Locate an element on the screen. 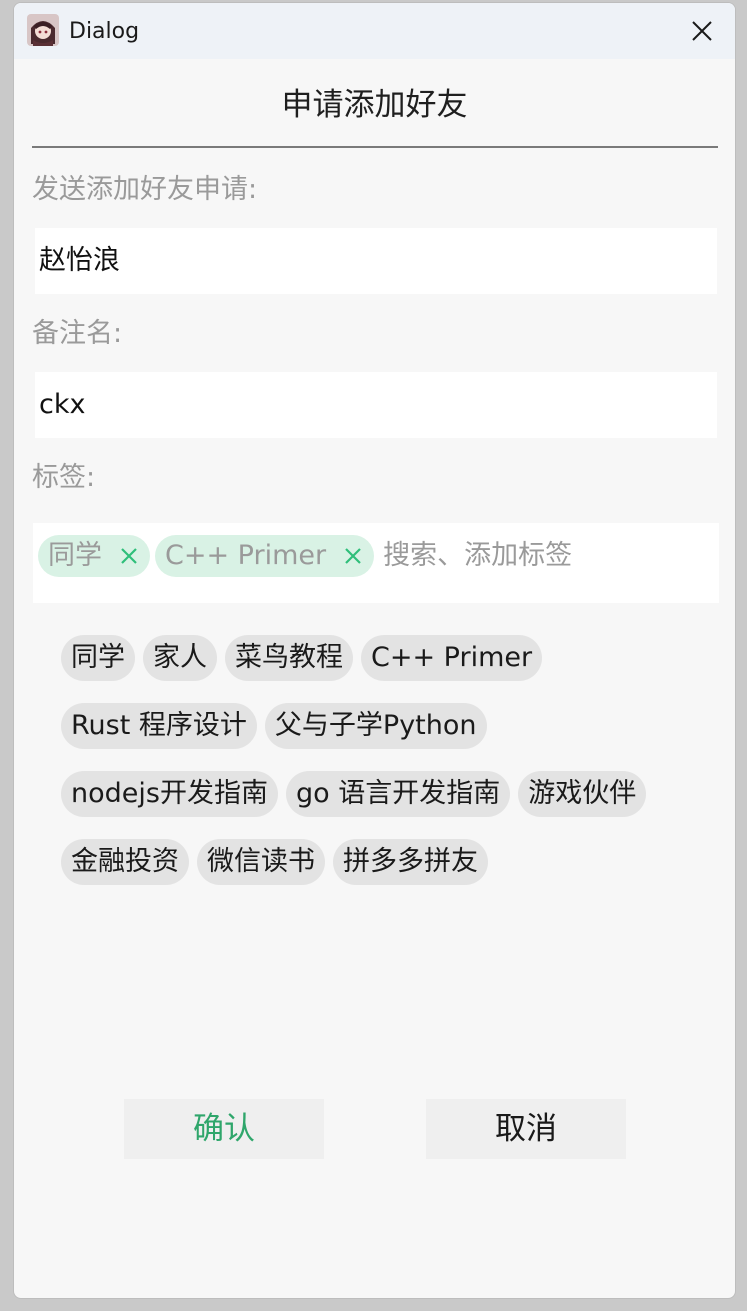  remark-input is located at coordinates (376, 405).